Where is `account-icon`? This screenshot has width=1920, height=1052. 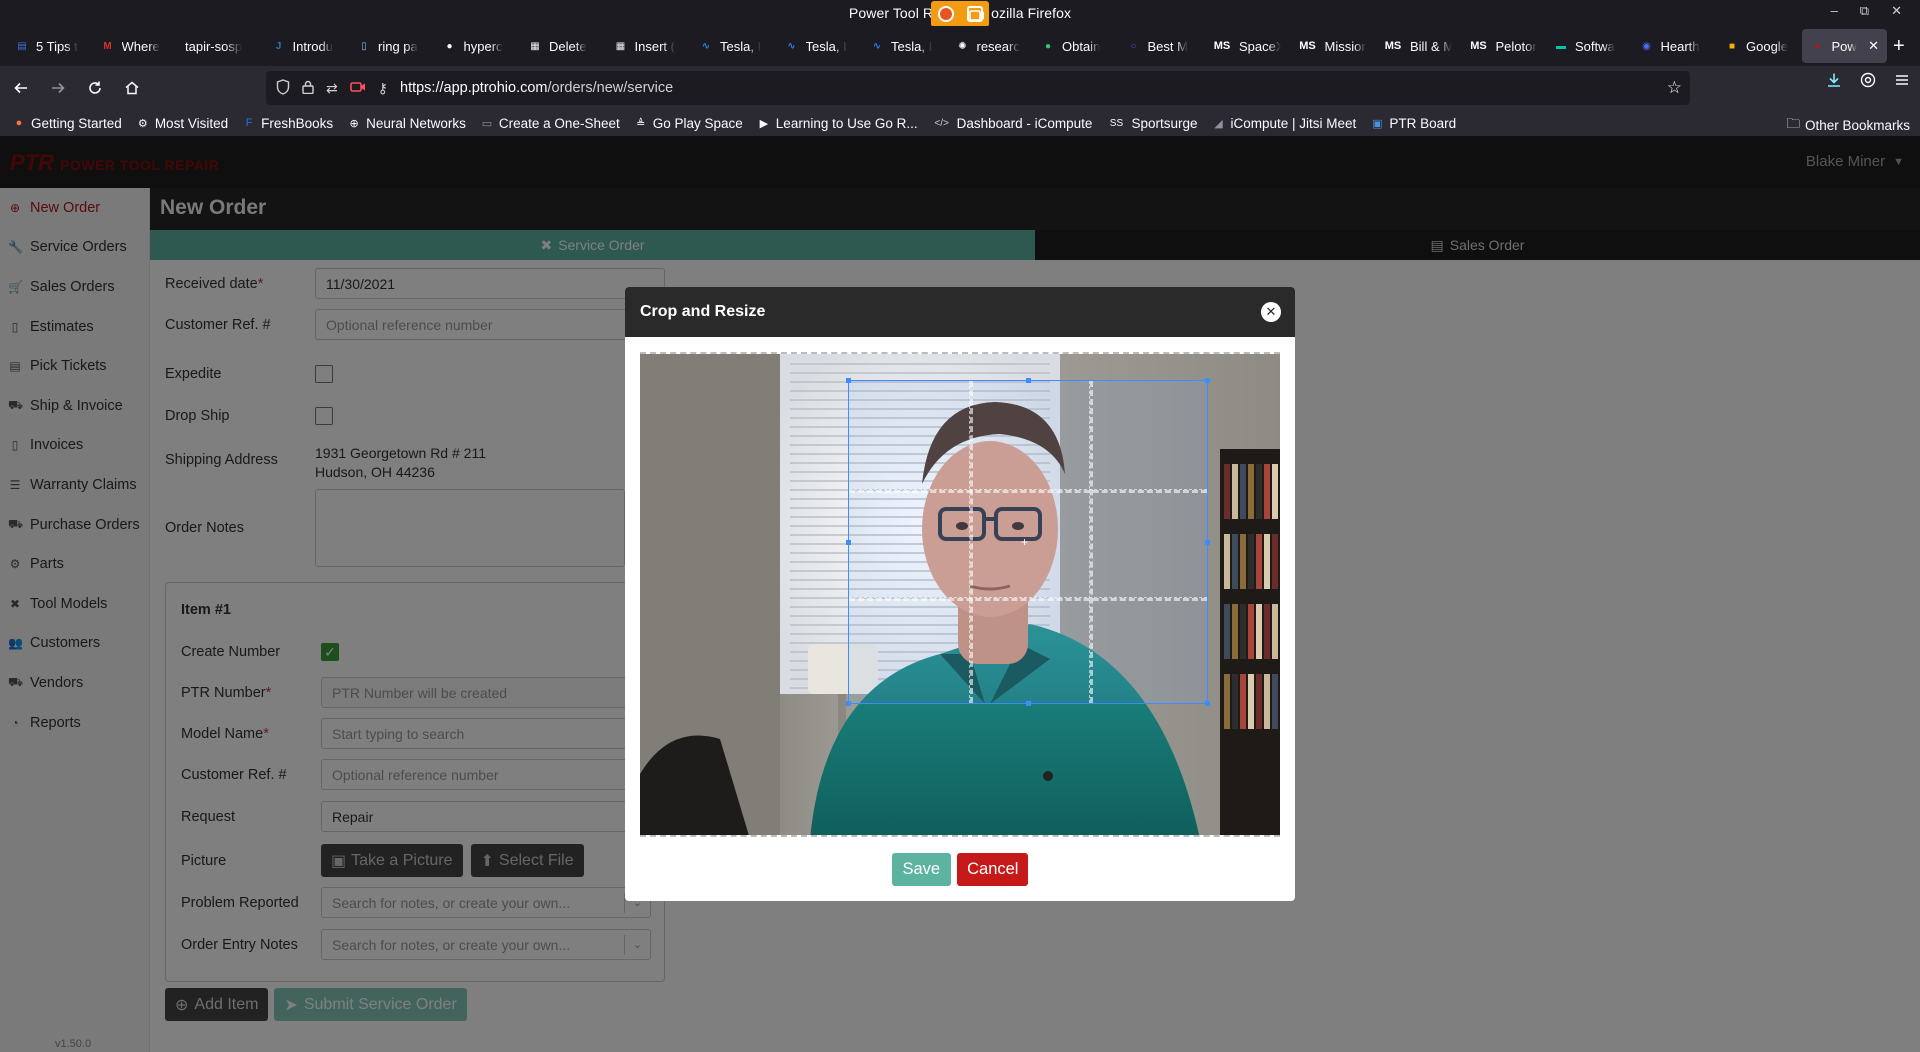 account-icon is located at coordinates (1868, 82).